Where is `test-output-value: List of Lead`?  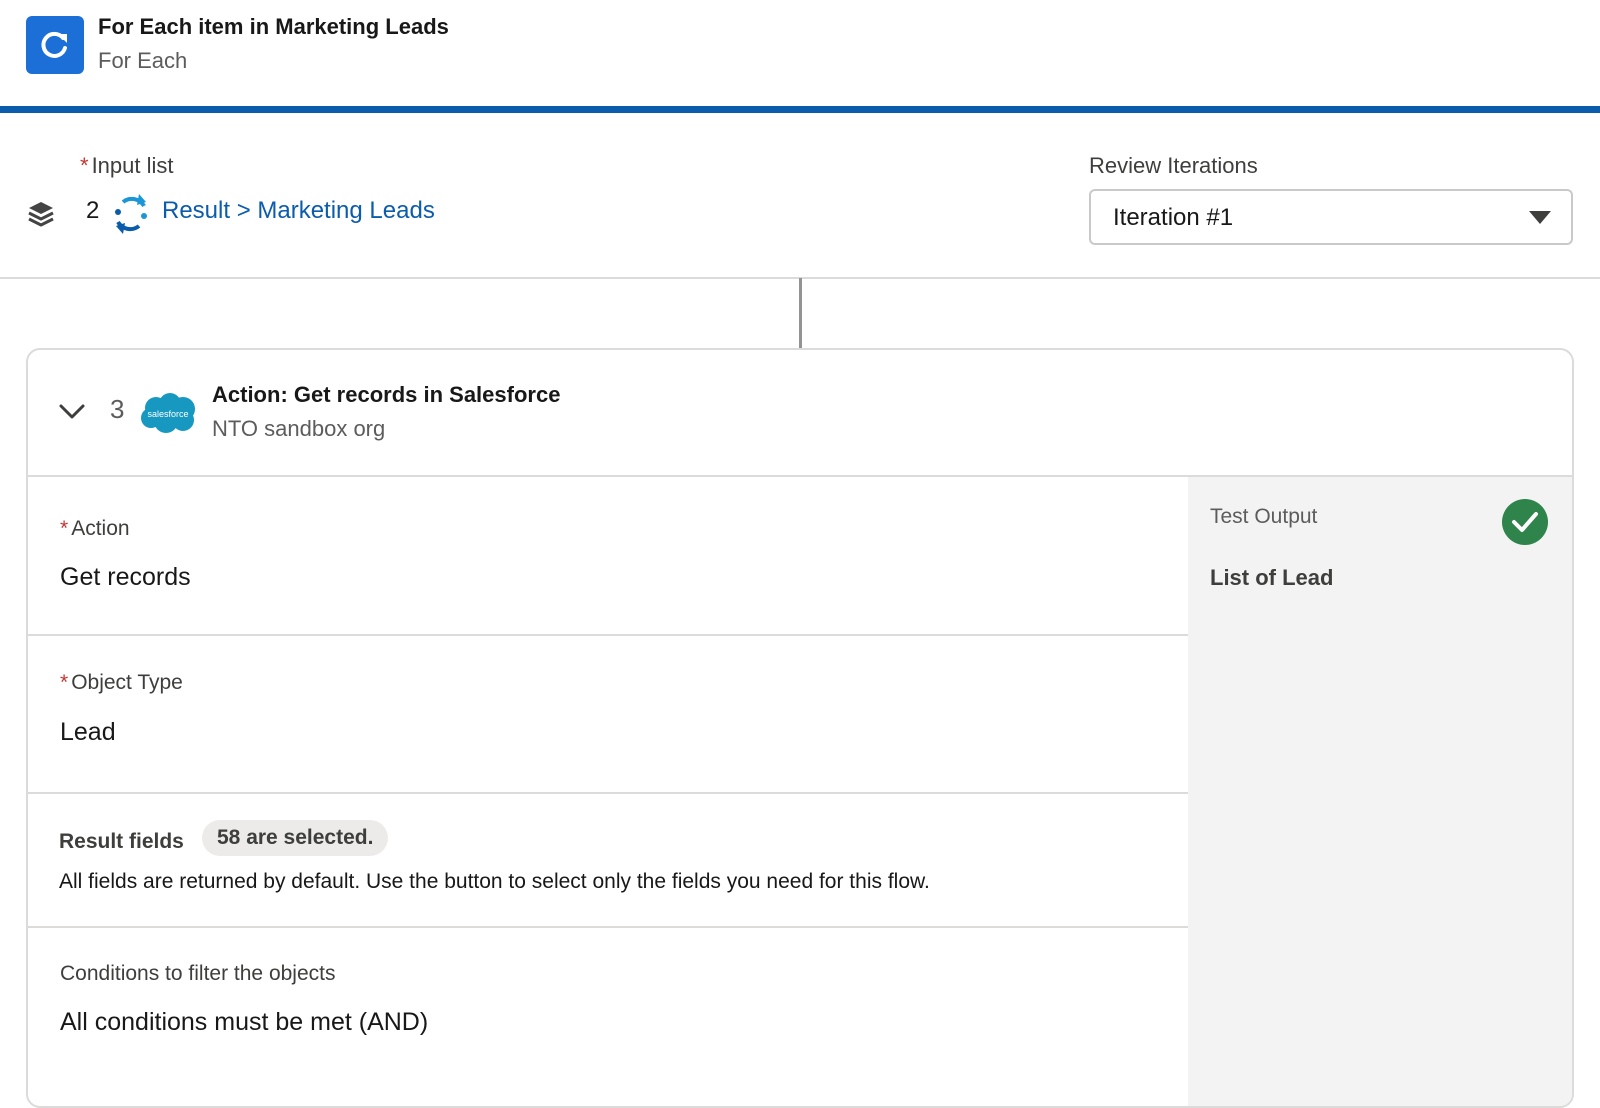 test-output-value: List of Lead is located at coordinates (1272, 577).